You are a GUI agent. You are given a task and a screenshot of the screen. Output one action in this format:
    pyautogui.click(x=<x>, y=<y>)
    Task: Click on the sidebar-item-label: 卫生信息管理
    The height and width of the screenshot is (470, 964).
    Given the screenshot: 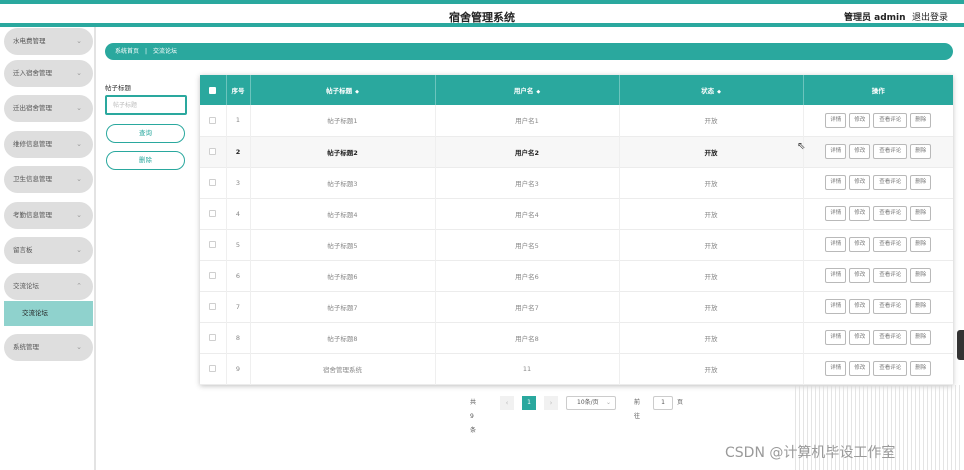 What is the action you would take?
    pyautogui.click(x=32, y=179)
    